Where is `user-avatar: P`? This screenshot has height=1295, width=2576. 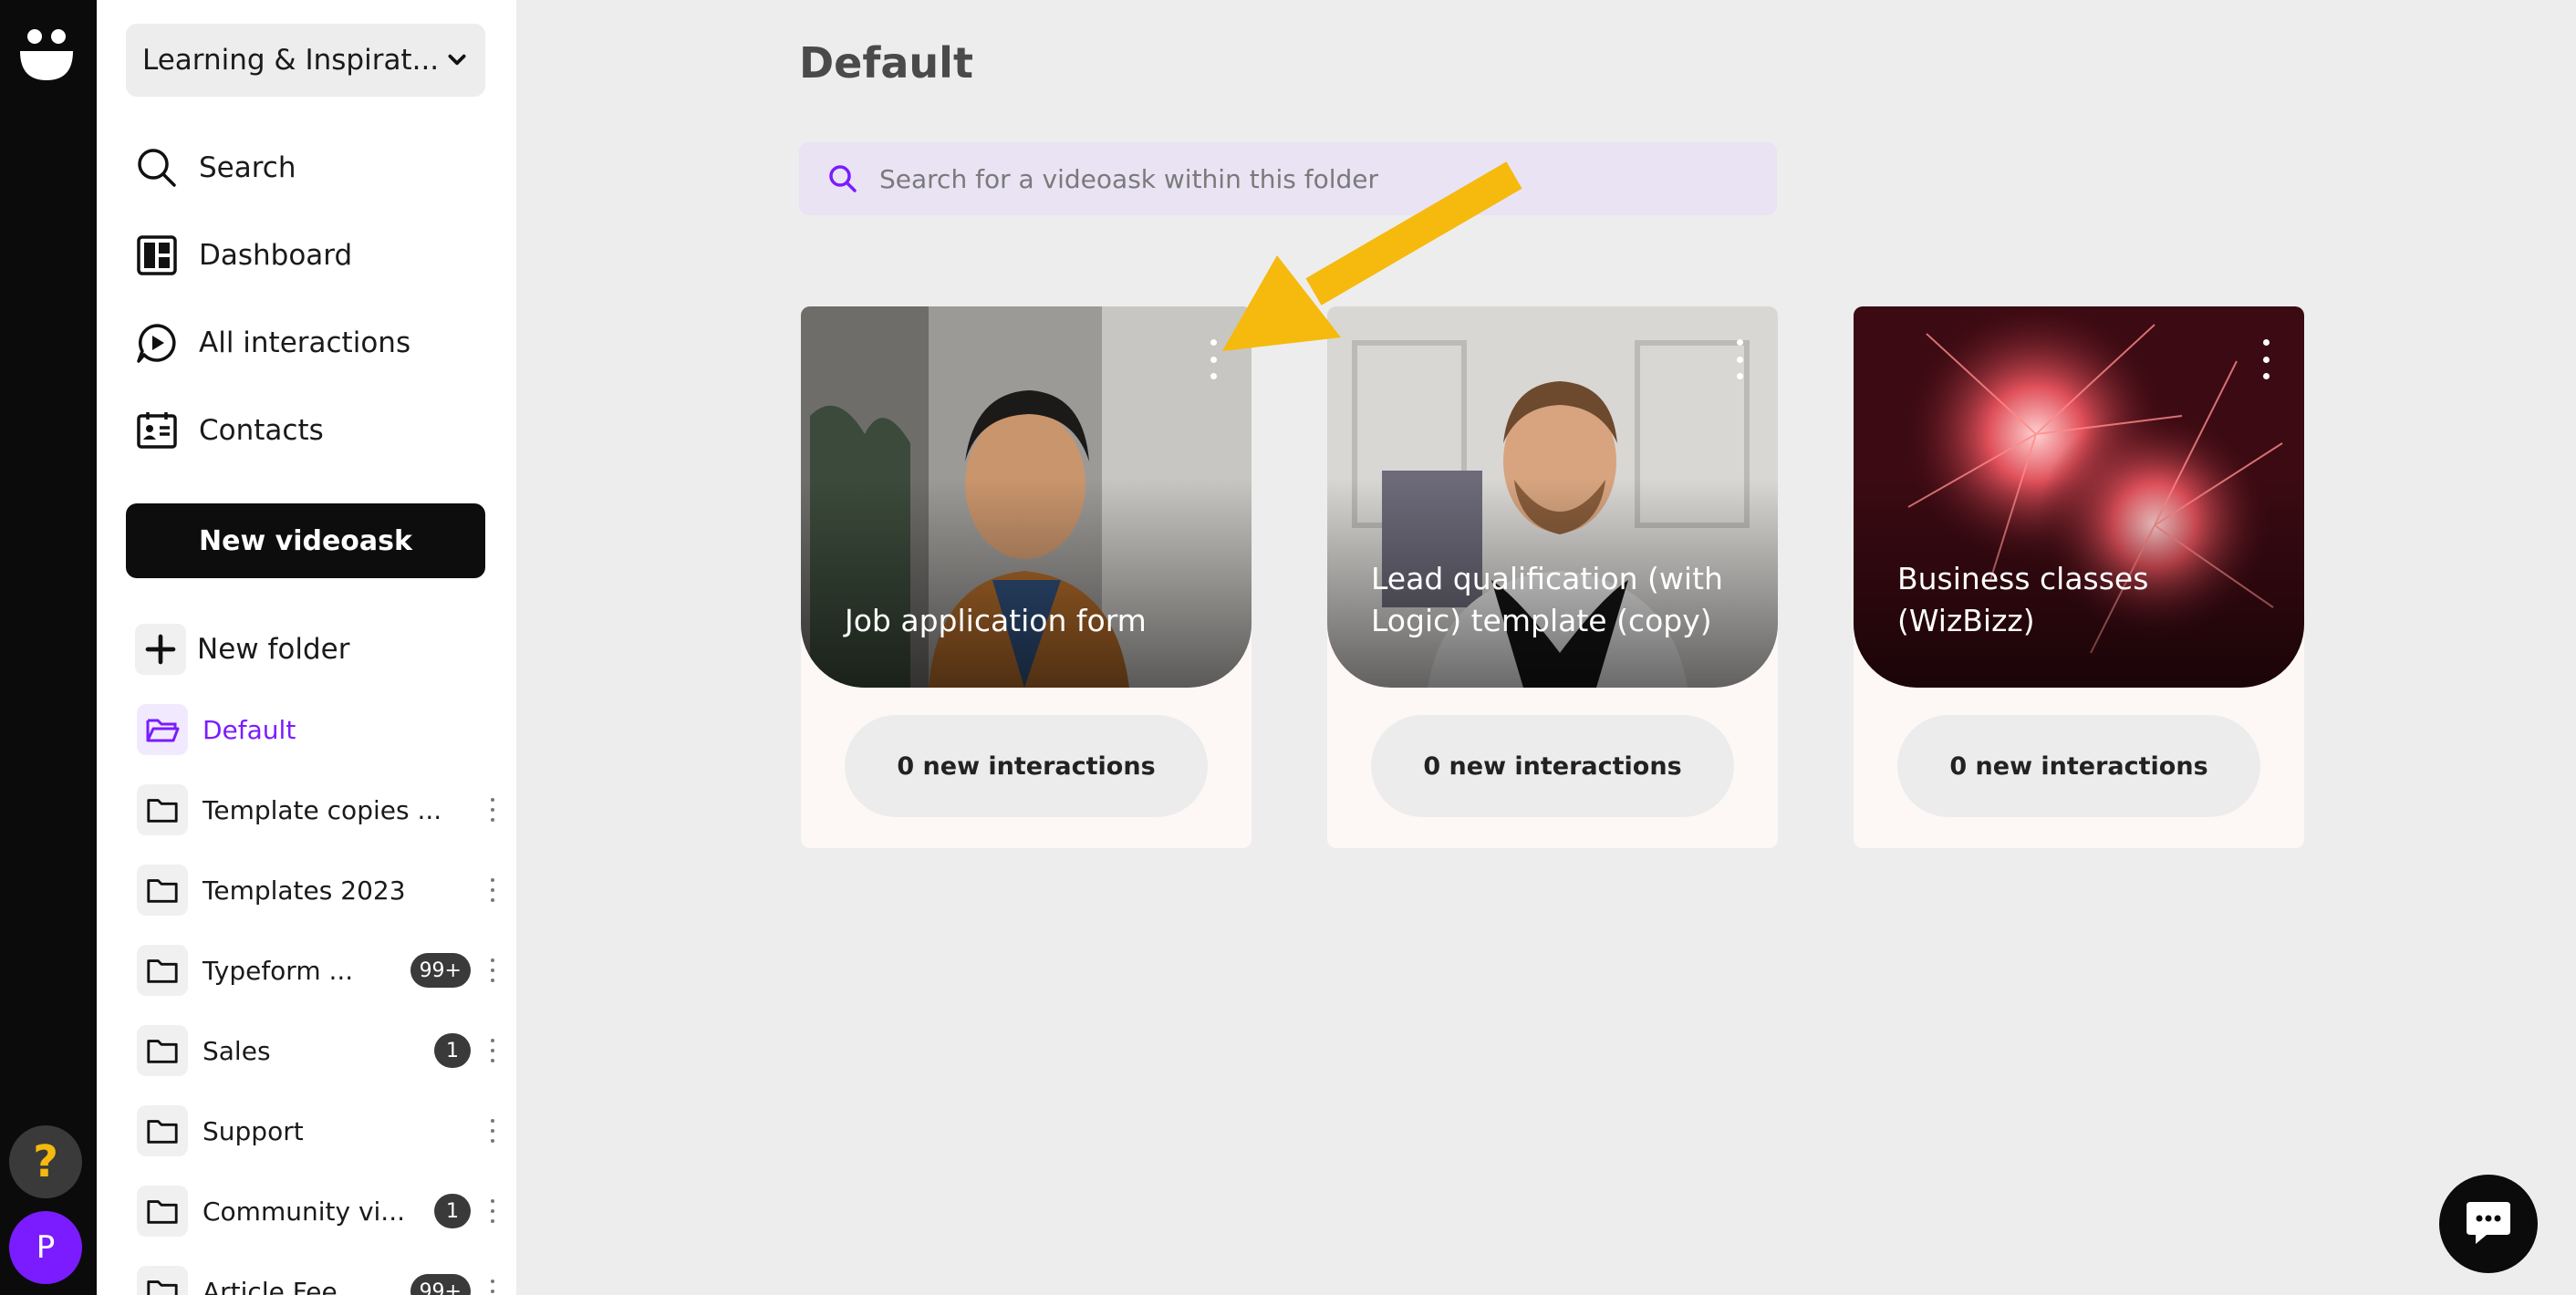 user-avatar: P is located at coordinates (45, 1247).